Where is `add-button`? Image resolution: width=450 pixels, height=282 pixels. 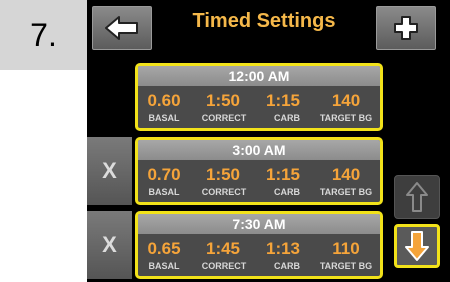 add-button is located at coordinates (406, 28).